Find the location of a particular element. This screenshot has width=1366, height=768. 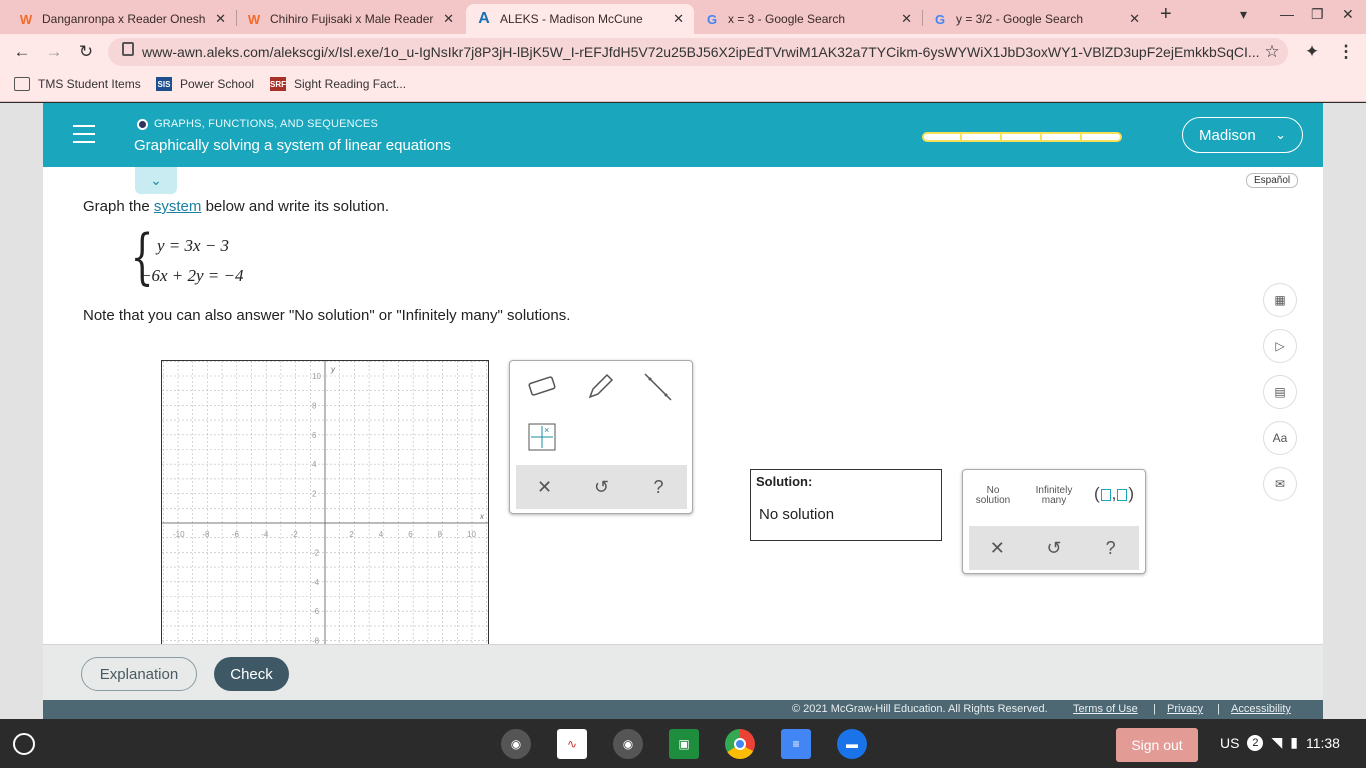

screenshot-icon: ◉ is located at coordinates (628, 744).